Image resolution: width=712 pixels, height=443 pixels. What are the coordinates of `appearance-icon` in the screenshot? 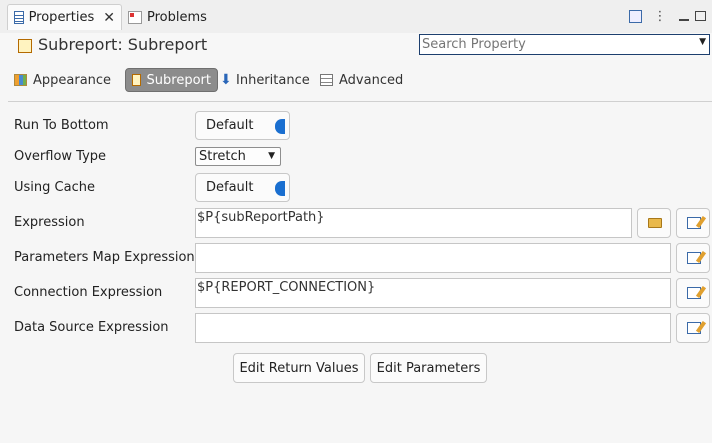 It's located at (20, 80).